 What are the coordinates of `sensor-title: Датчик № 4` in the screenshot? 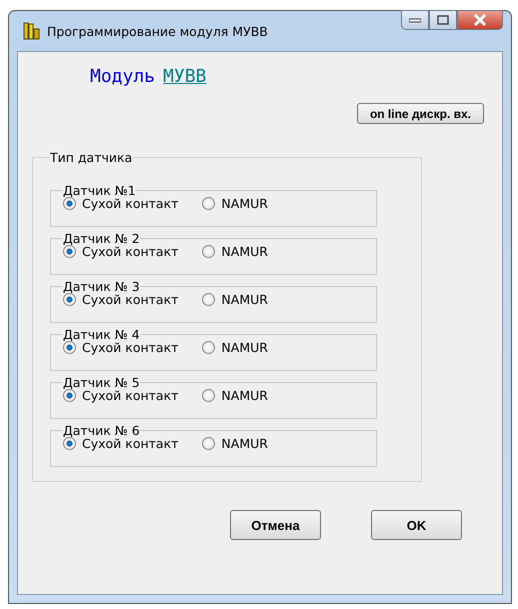 It's located at (101, 334).